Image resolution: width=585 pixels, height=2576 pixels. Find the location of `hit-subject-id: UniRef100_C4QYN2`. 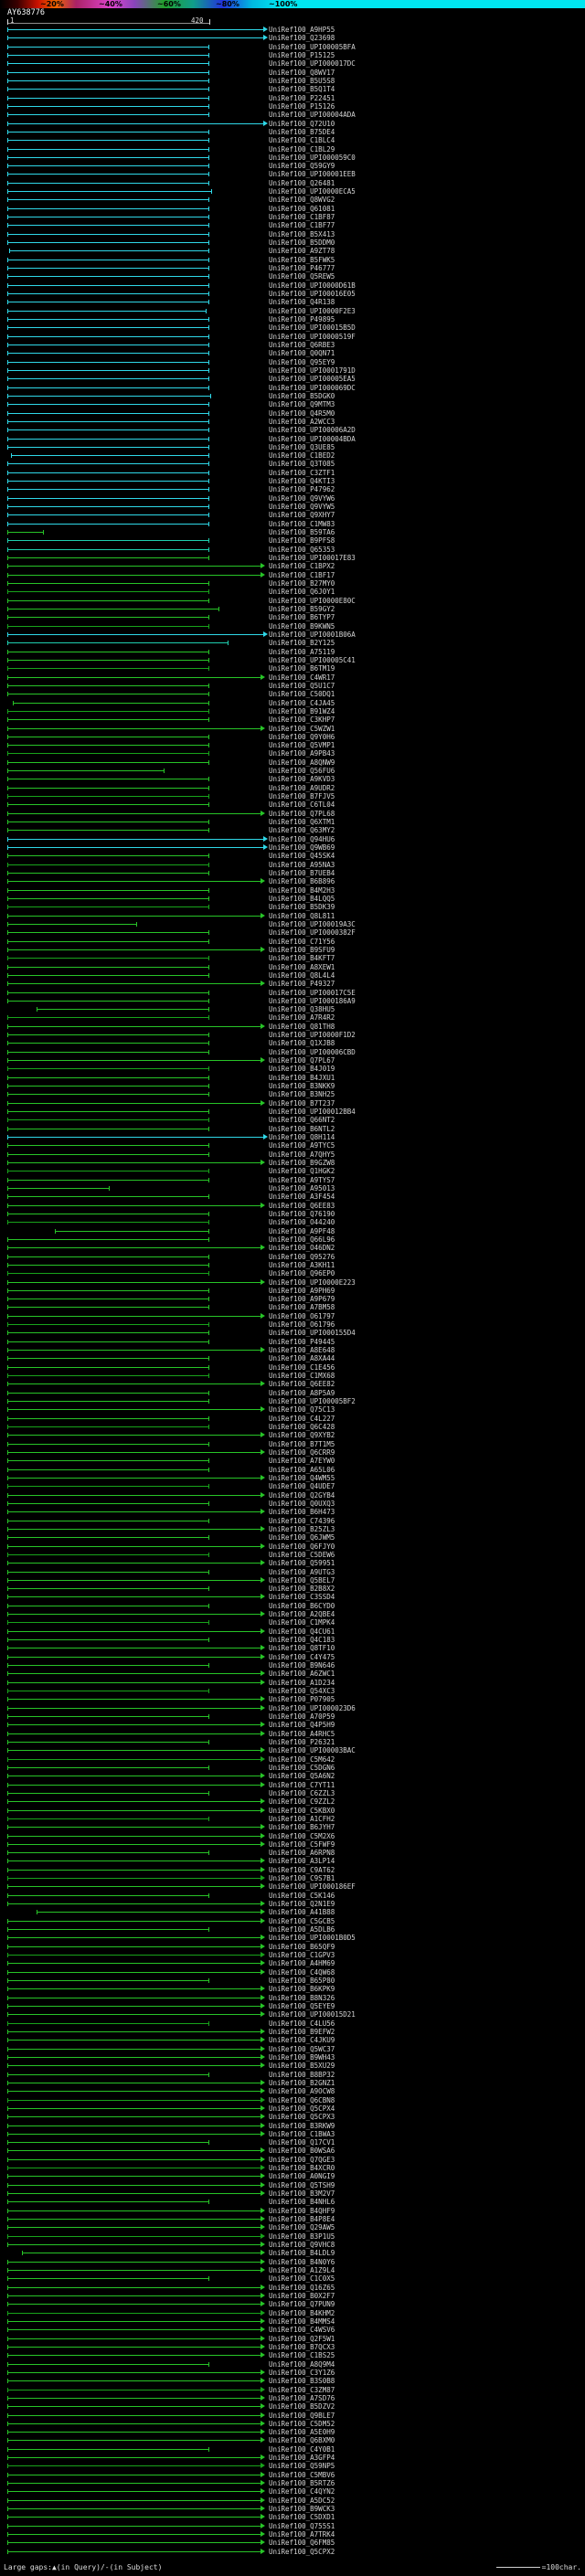

hit-subject-id: UniRef100_C4QYN2 is located at coordinates (302, 2492).